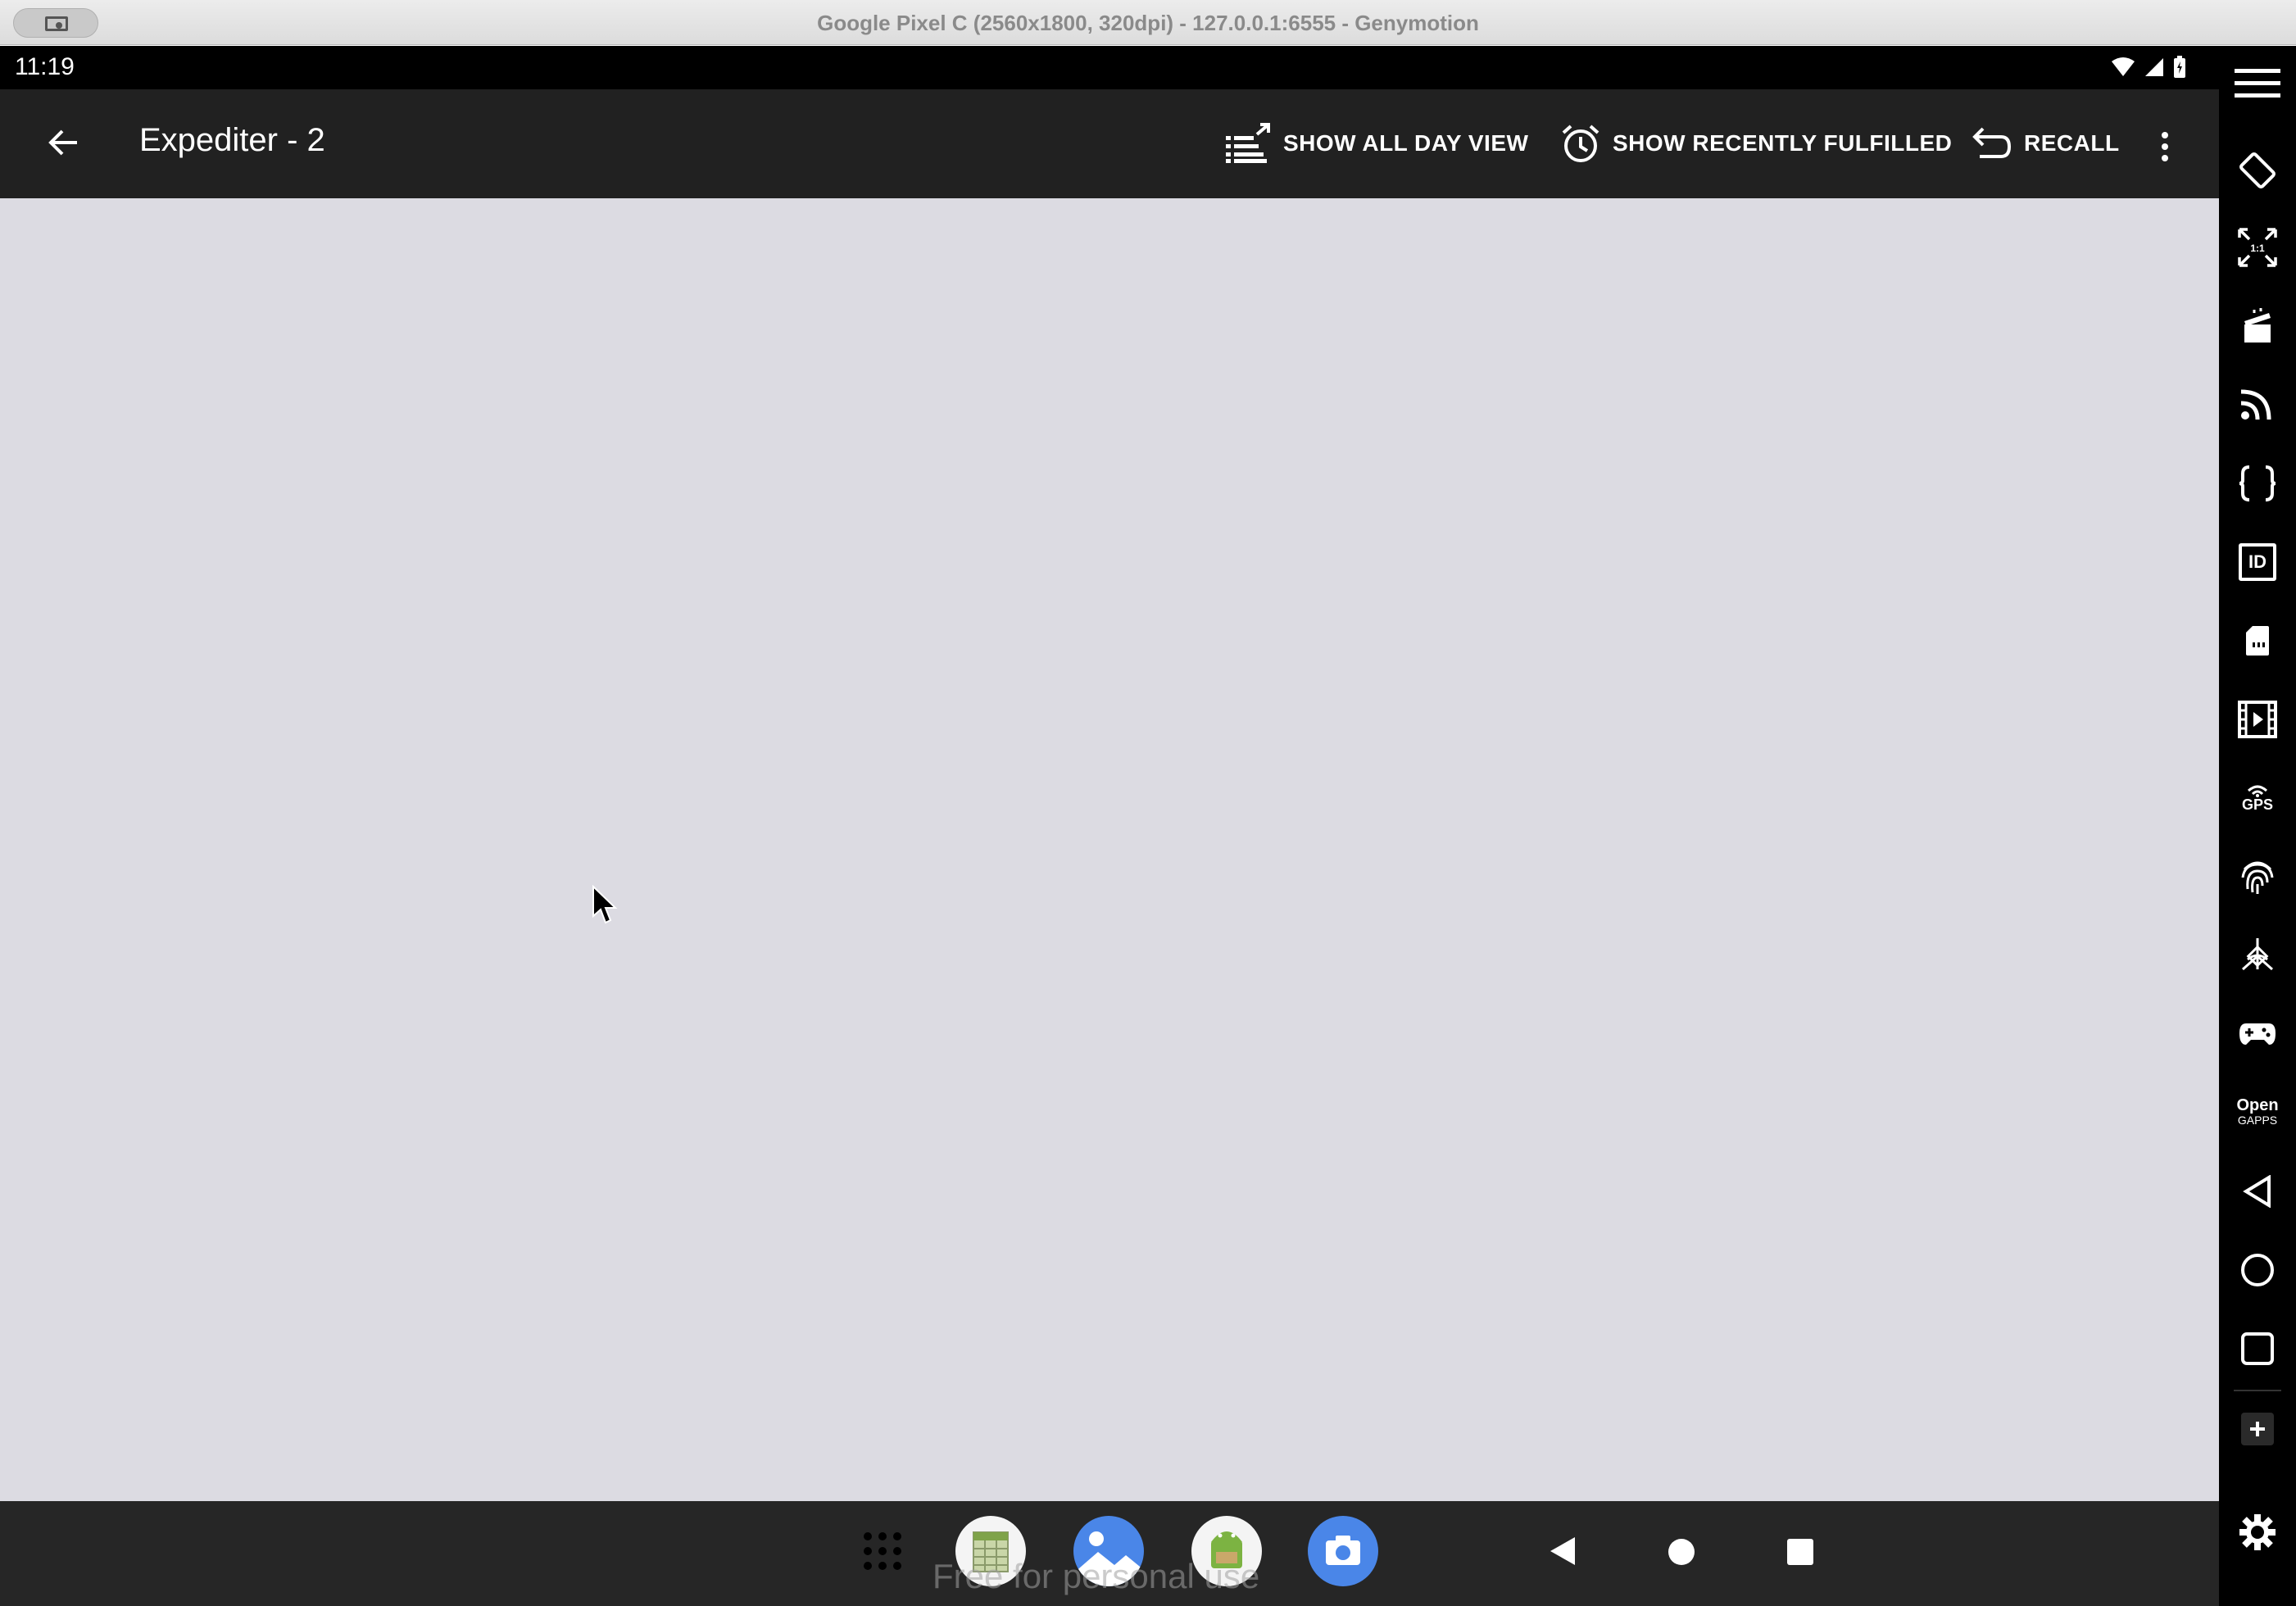 Image resolution: width=2296 pixels, height=1606 pixels. I want to click on menu-icon, so click(2257, 83).